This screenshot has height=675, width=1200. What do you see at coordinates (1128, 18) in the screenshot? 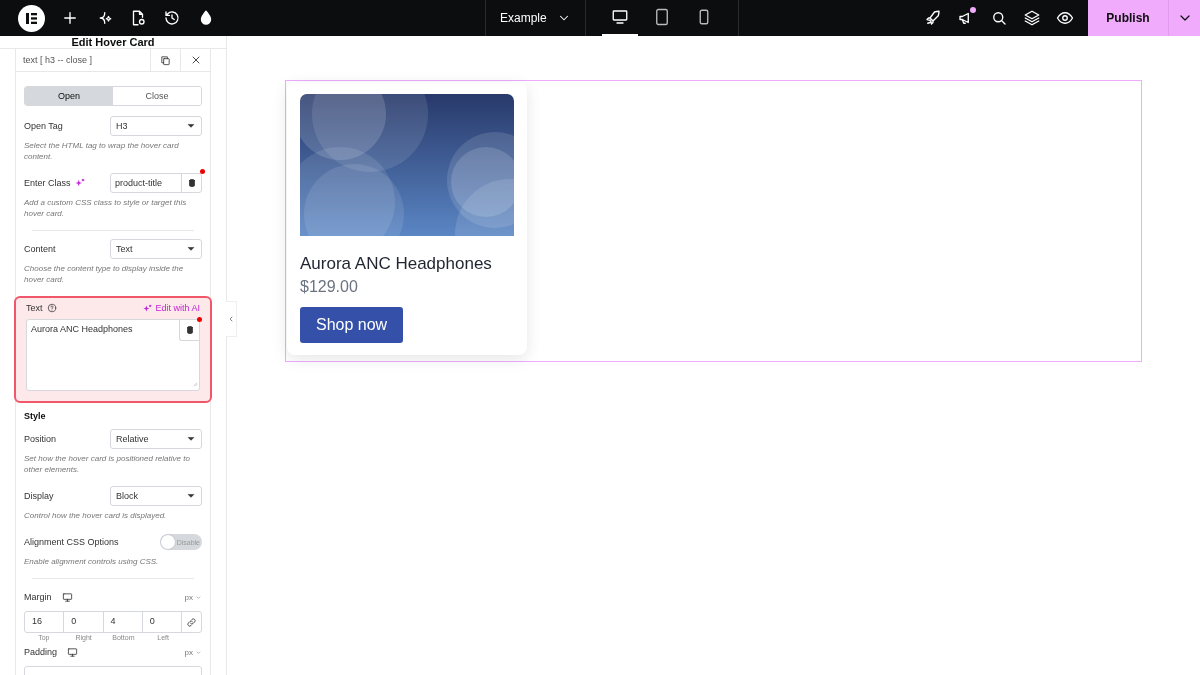
I see `publish-button: Publish` at bounding box center [1128, 18].